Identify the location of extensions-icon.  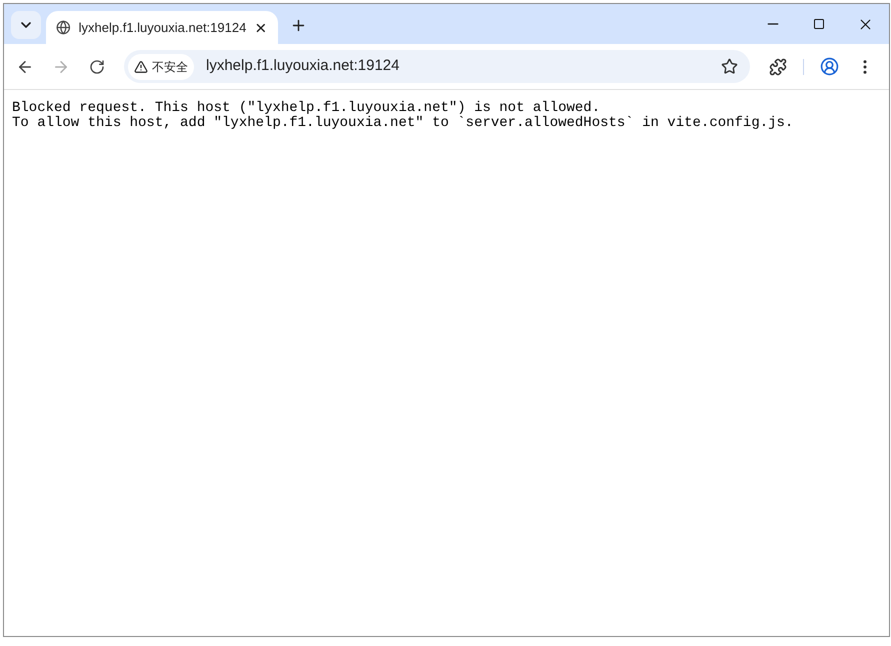
(778, 67).